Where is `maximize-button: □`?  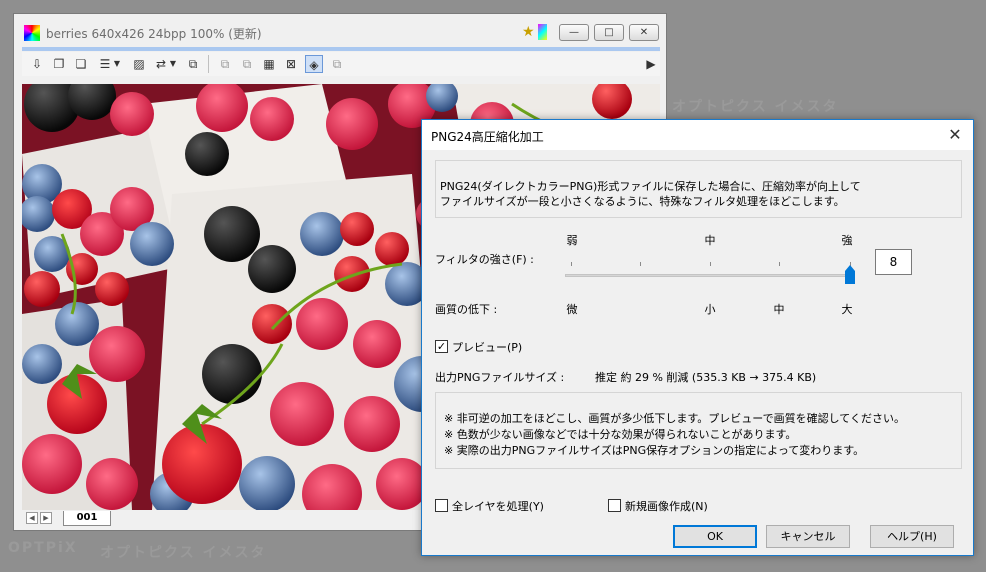 maximize-button: □ is located at coordinates (609, 32).